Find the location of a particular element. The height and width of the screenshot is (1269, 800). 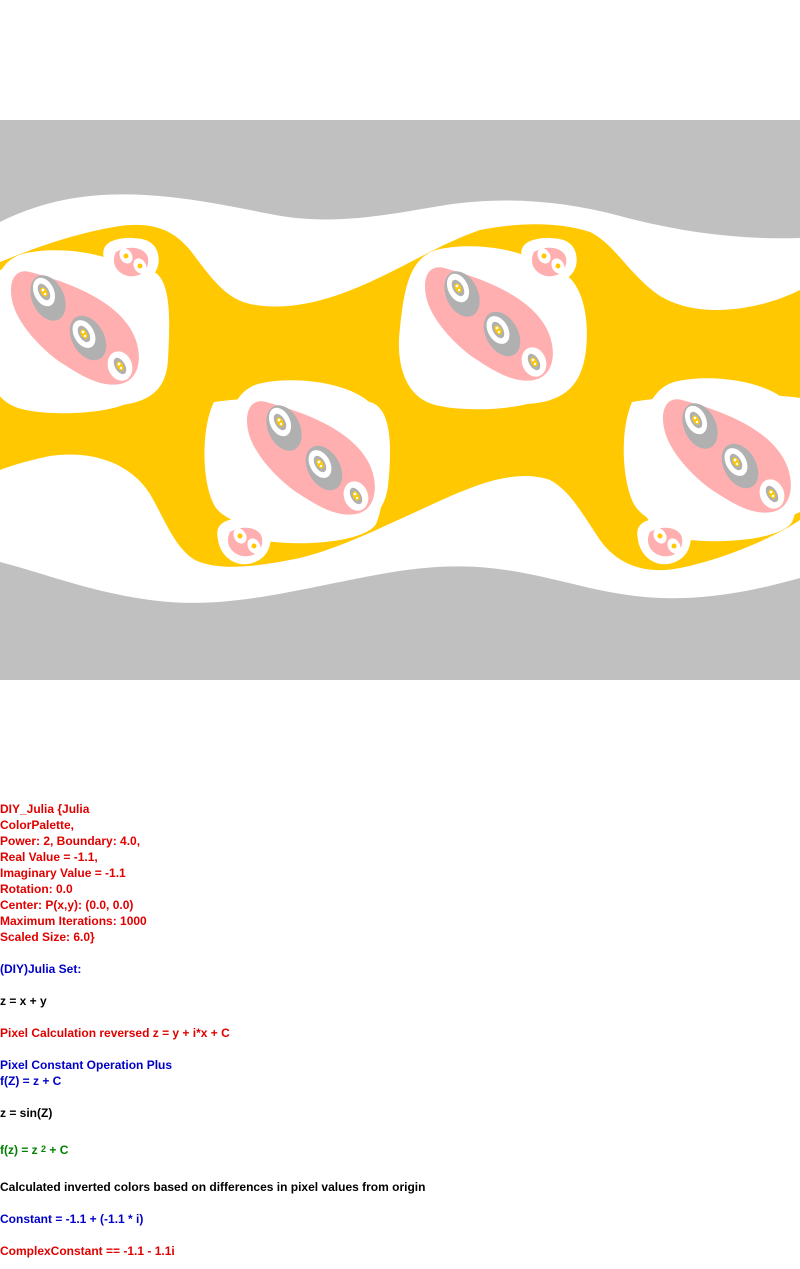

formula-exponent: 2 is located at coordinates (44, 1149).